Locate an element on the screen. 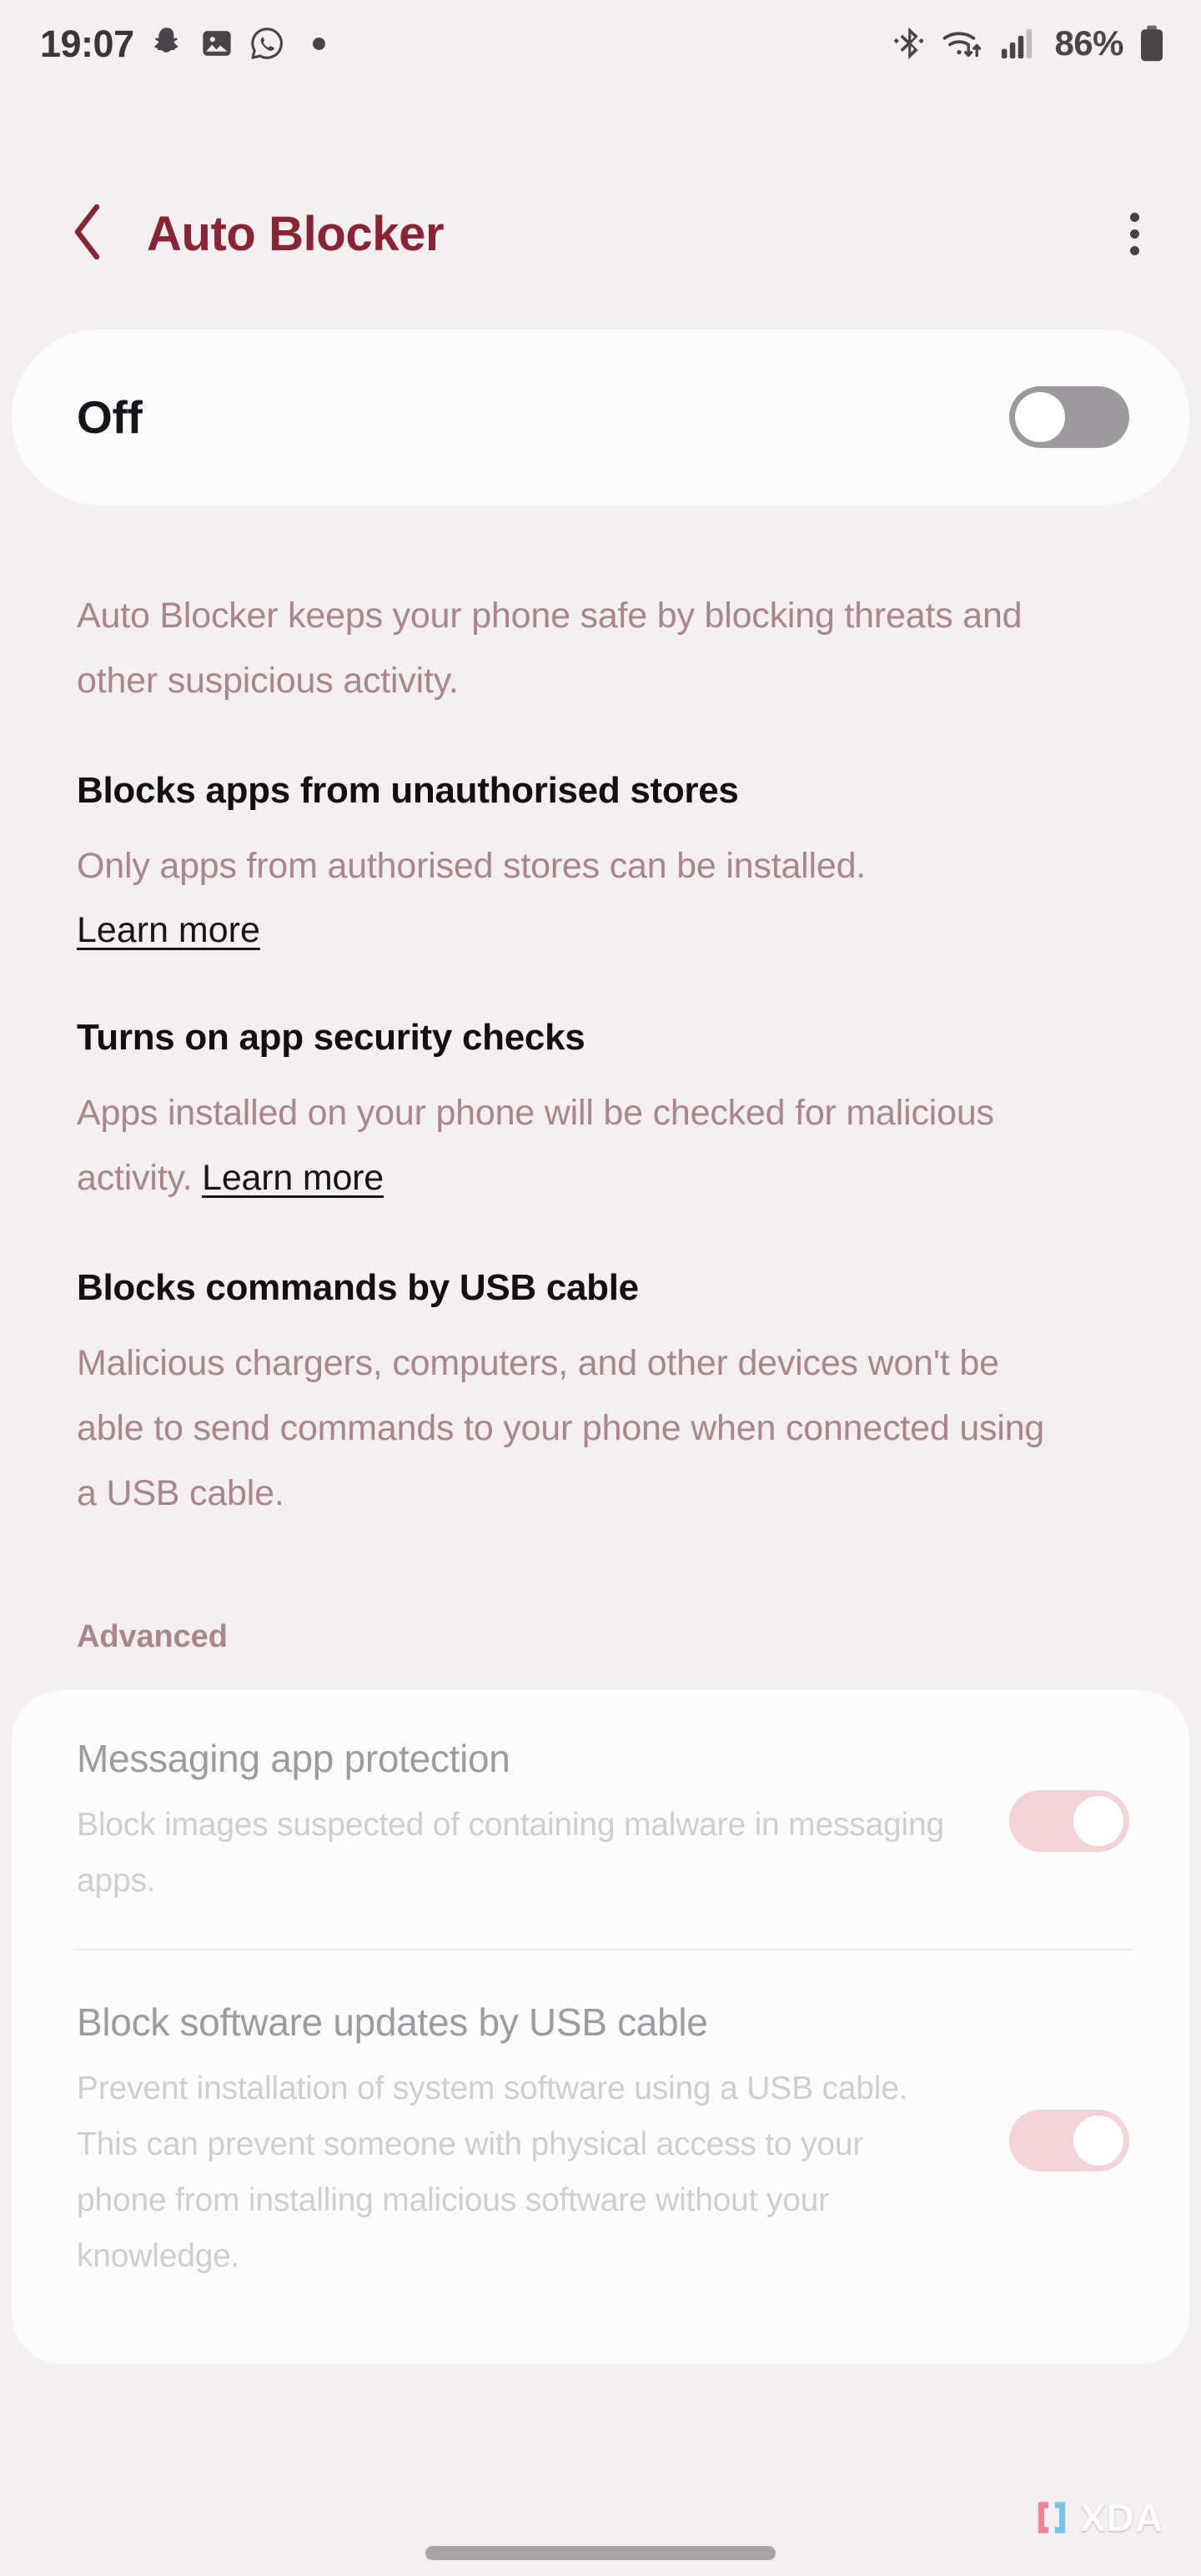 This screenshot has height=2576, width=1201. battery-icon is located at coordinates (1152, 43).